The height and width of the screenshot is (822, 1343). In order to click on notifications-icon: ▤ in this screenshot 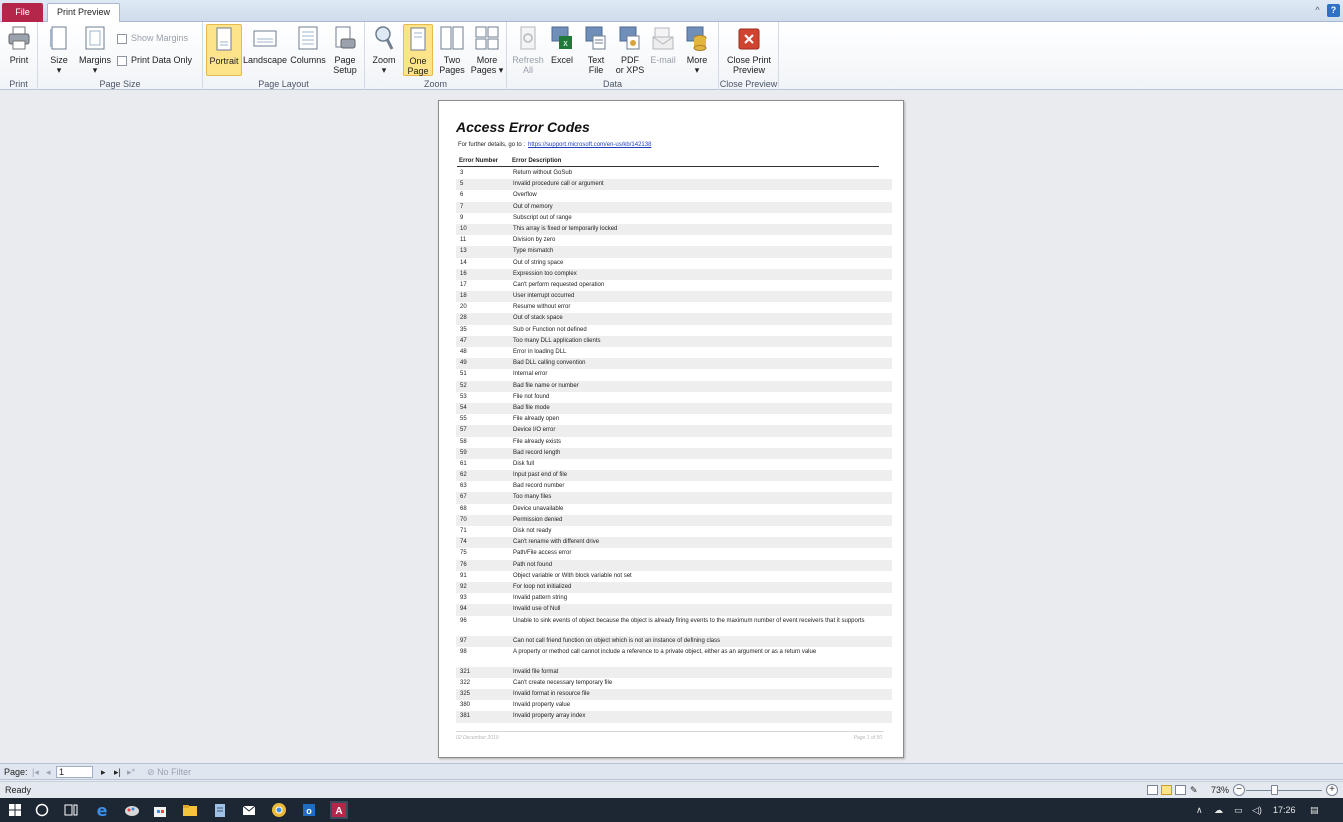, I will do `click(1314, 810)`.